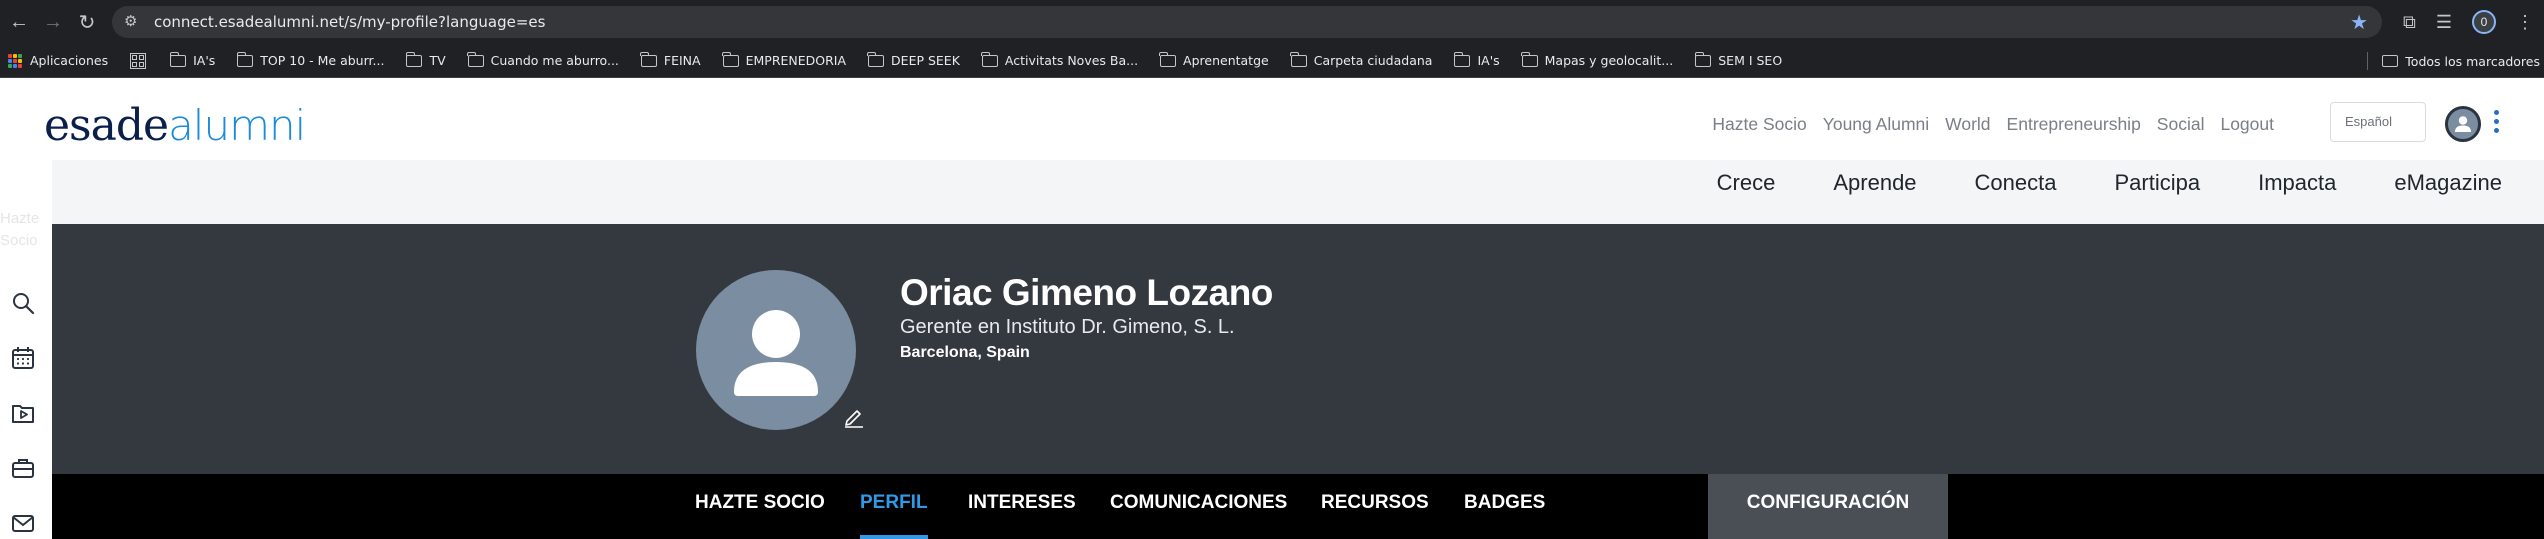  What do you see at coordinates (134, 22) in the screenshot?
I see `site-info-icon: ⚙` at bounding box center [134, 22].